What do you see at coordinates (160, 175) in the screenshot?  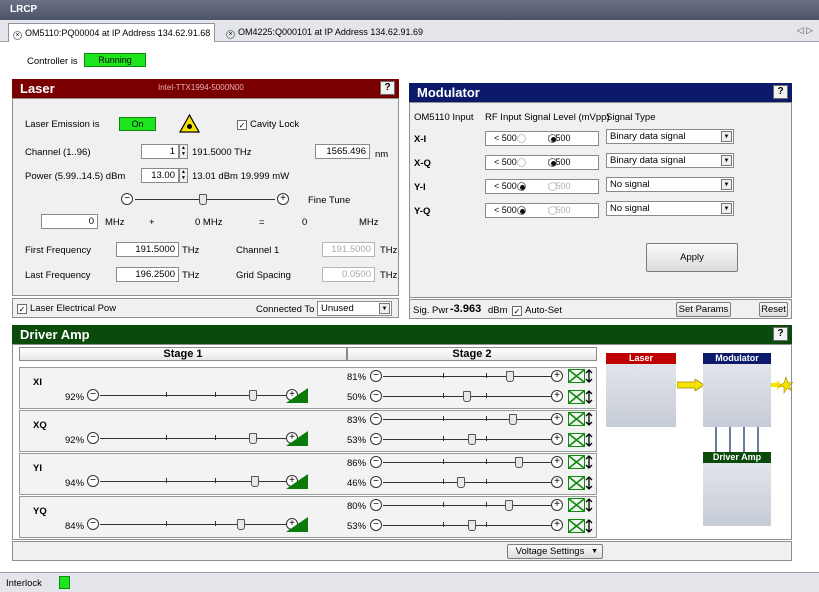 I see `power-input: 13.00` at bounding box center [160, 175].